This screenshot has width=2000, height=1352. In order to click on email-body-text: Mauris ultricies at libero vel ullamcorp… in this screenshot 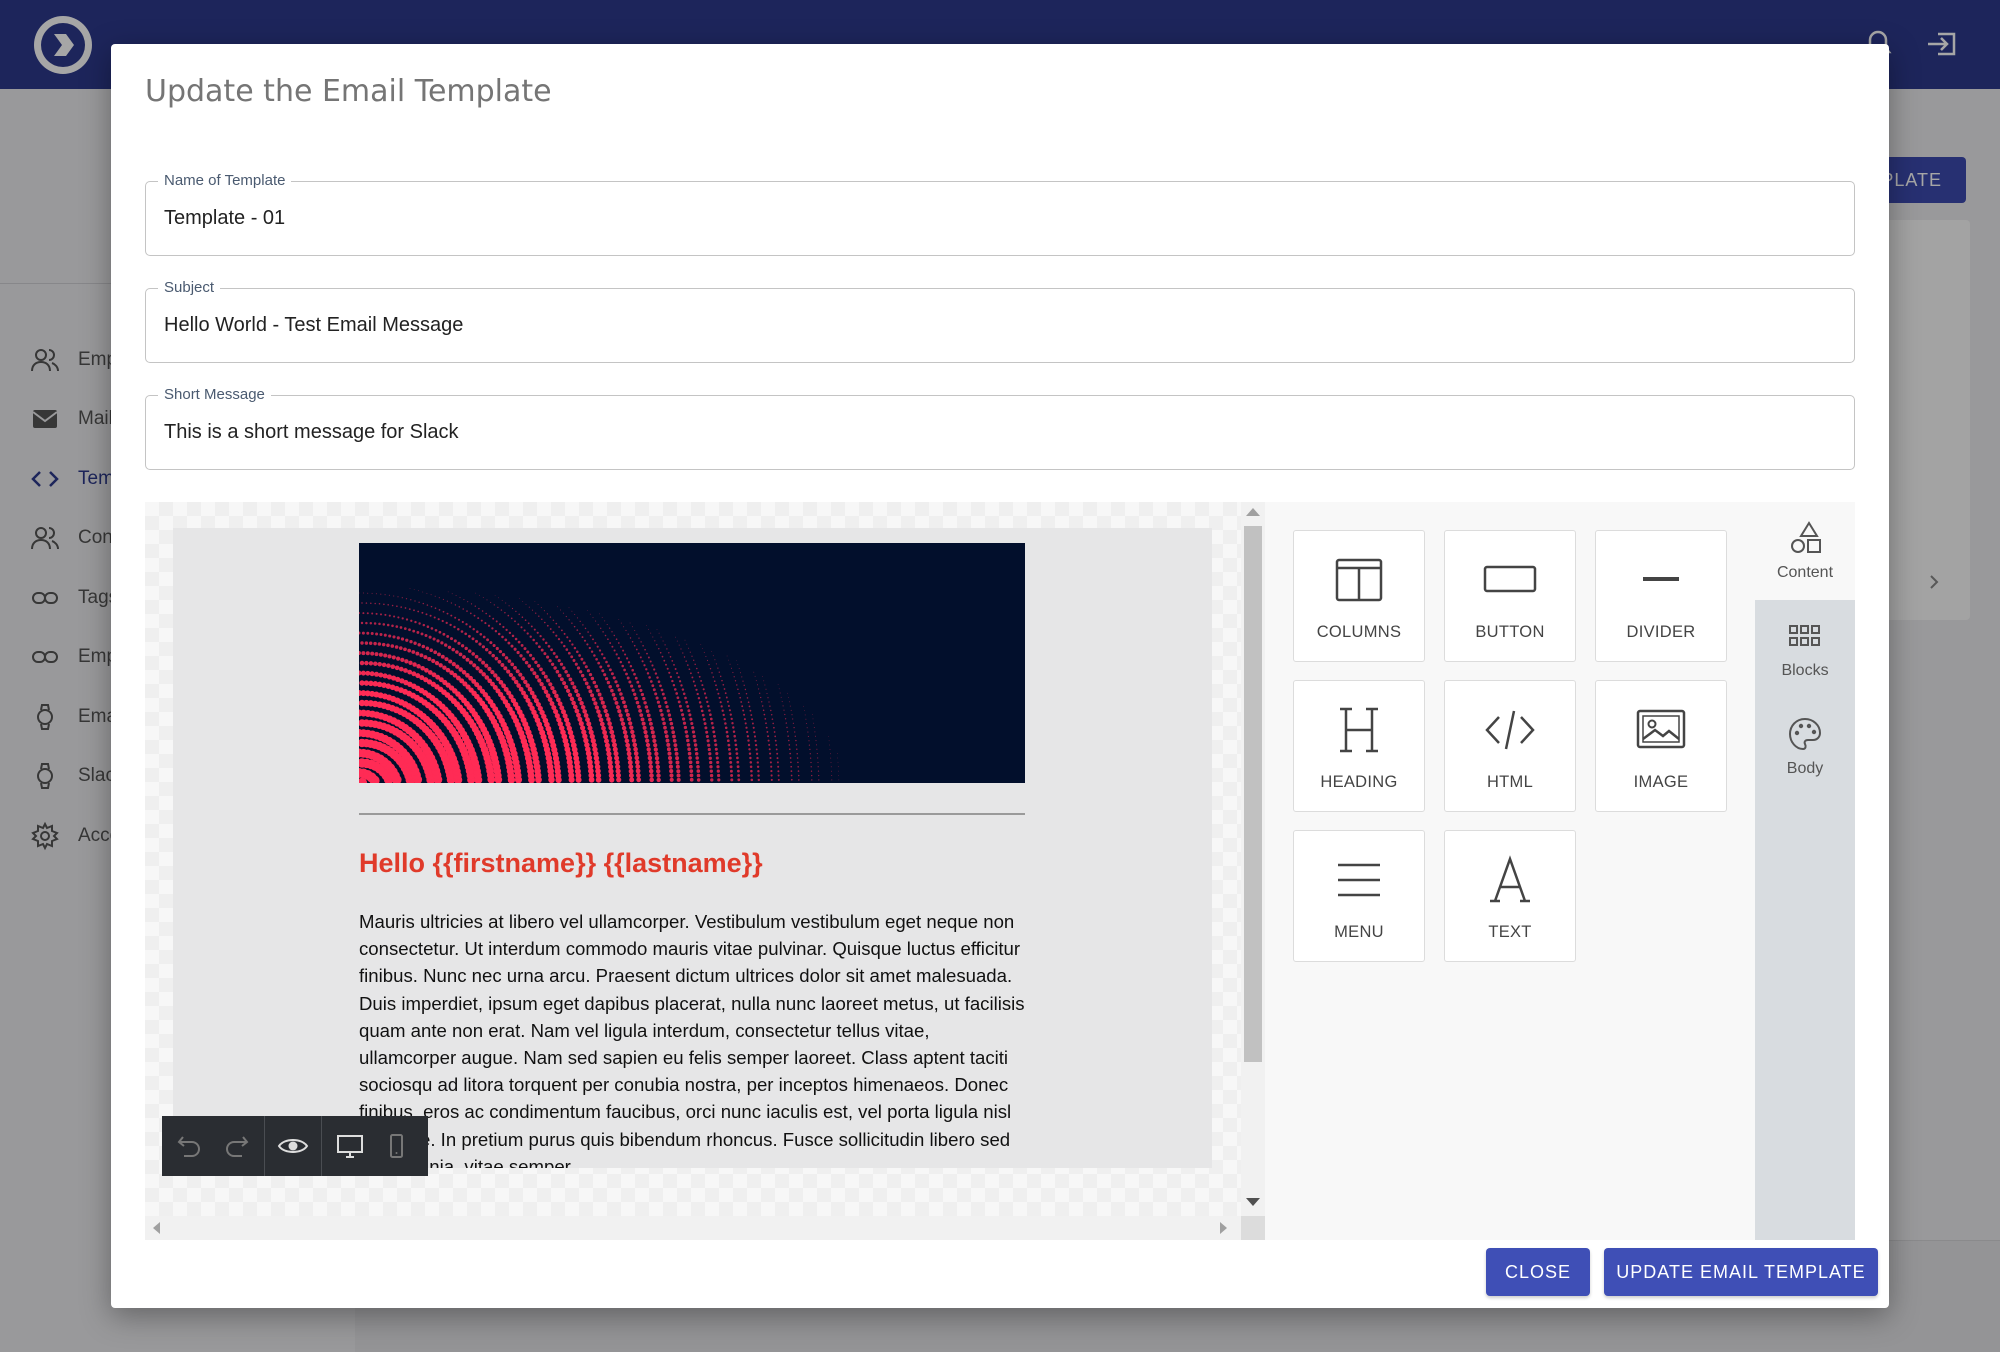, I will do `click(692, 1038)`.